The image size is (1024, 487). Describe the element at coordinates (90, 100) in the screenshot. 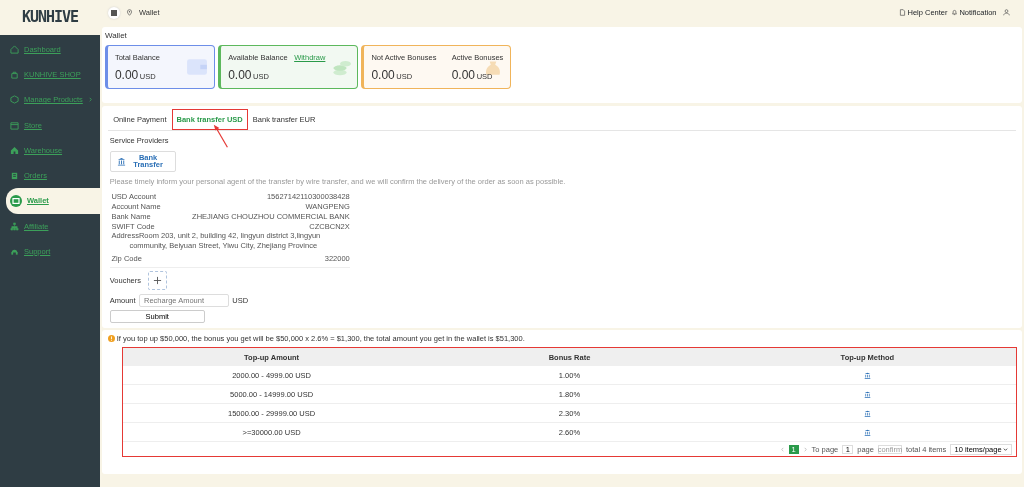

I see `chevron-icon` at that location.